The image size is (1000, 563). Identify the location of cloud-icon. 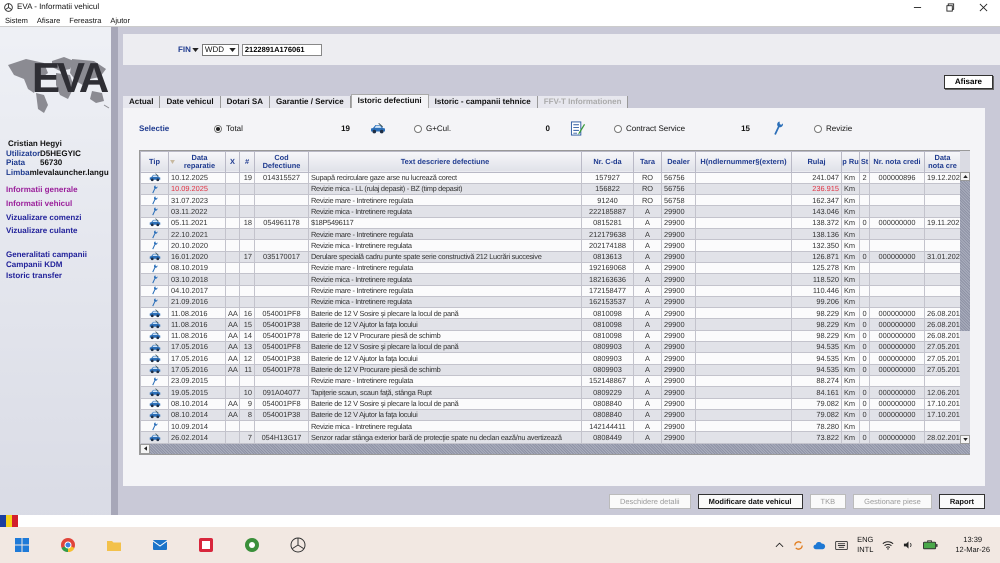
(819, 545).